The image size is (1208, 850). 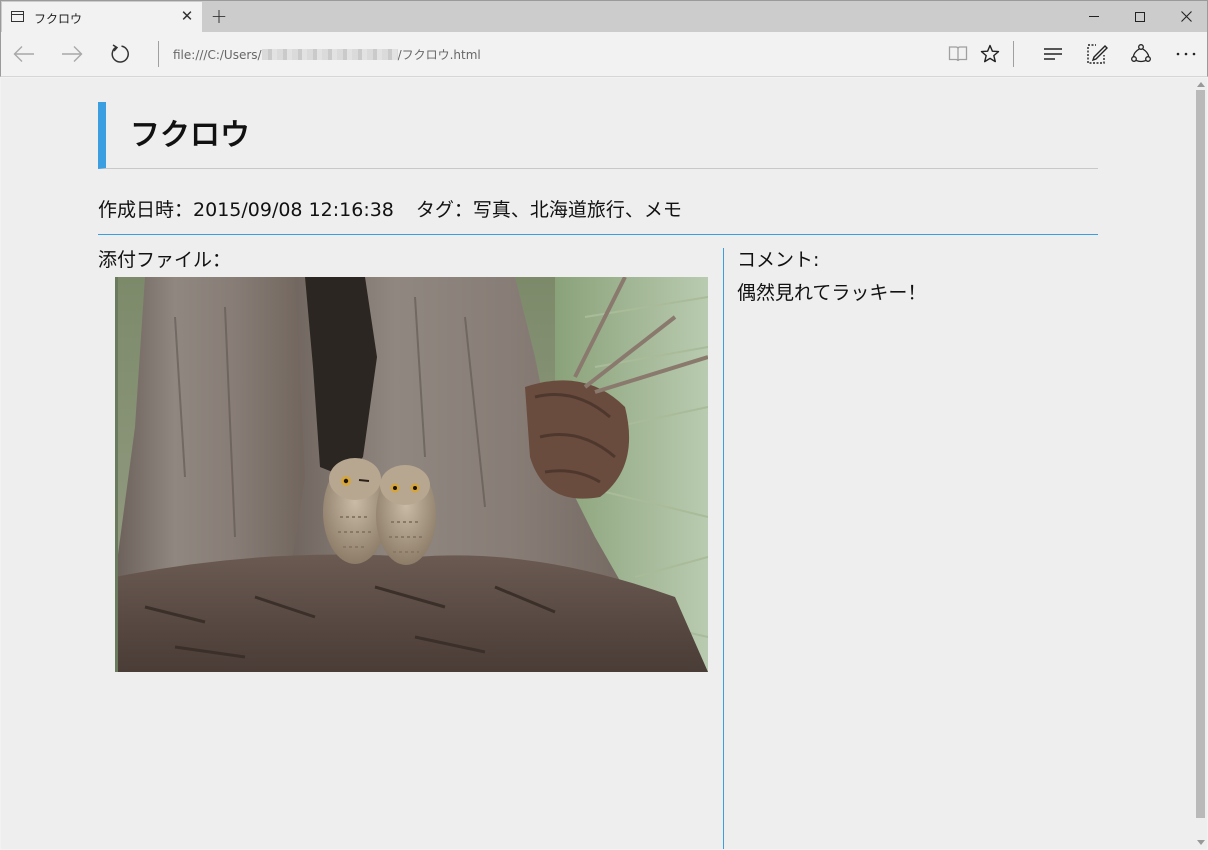 I want to click on scroll-down-icon, so click(x=1201, y=842).